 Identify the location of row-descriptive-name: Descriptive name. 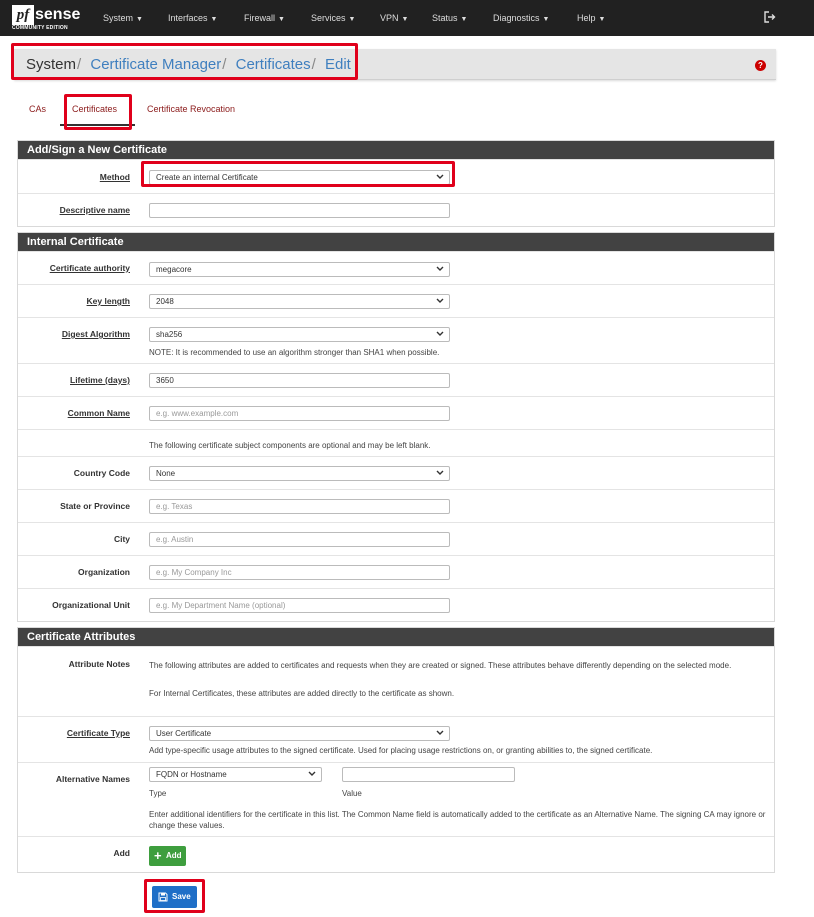
(396, 209).